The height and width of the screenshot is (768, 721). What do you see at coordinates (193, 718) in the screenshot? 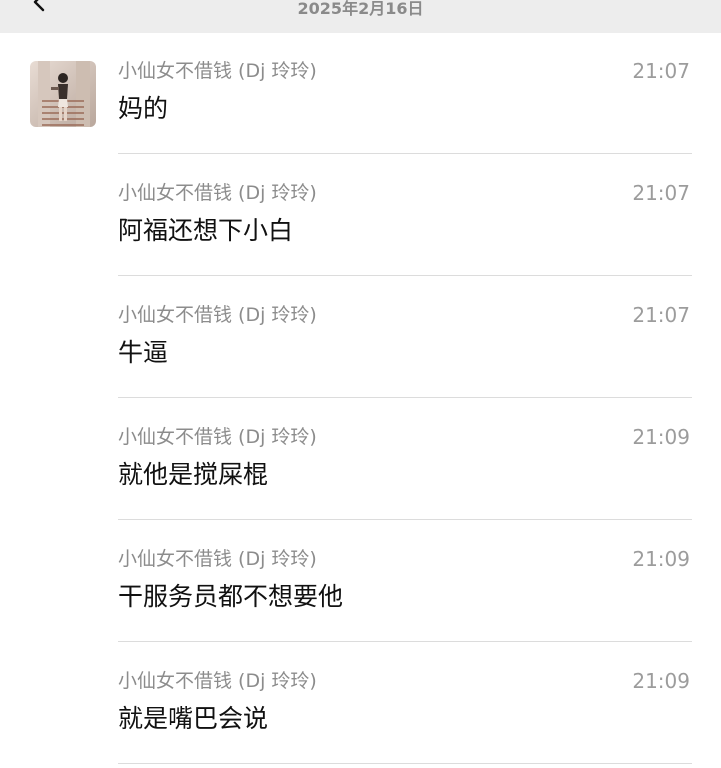
I see `message-text: 就是嘴巴会说` at bounding box center [193, 718].